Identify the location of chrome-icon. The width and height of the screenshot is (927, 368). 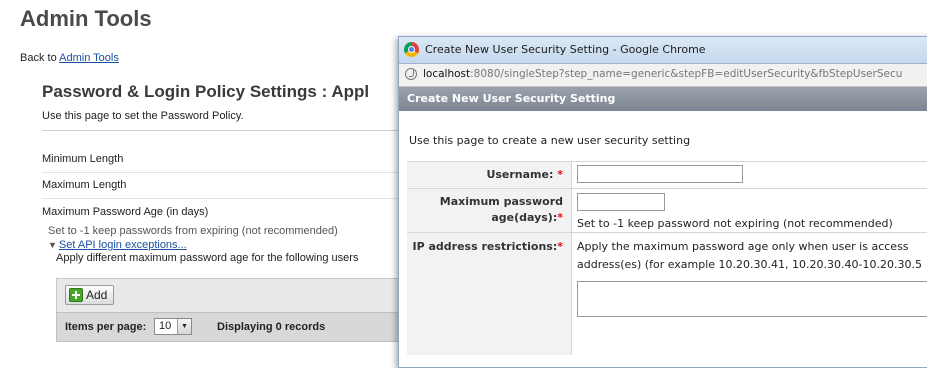
(411, 49).